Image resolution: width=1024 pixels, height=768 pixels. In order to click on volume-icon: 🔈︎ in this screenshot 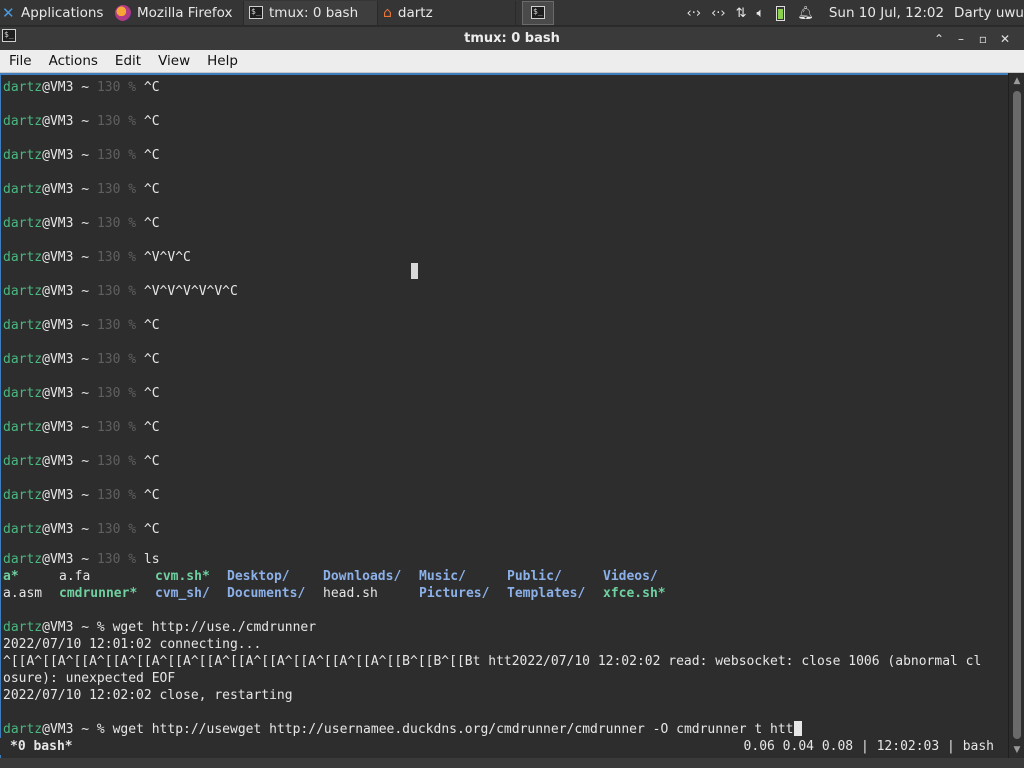, I will do `click(761, 13)`.